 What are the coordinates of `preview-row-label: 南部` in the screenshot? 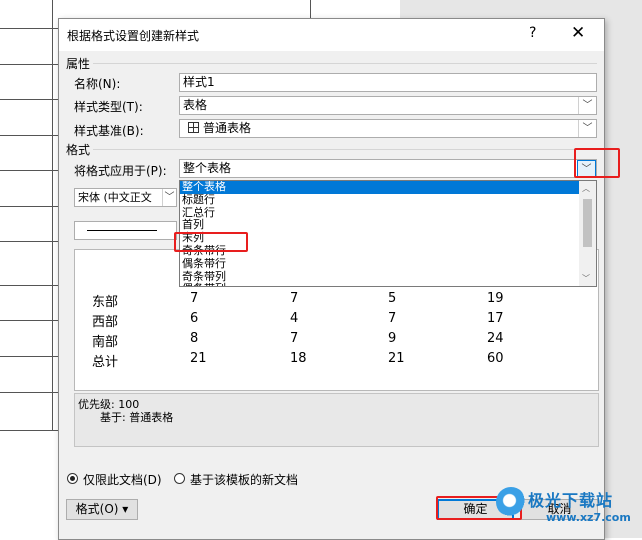 It's located at (105, 342).